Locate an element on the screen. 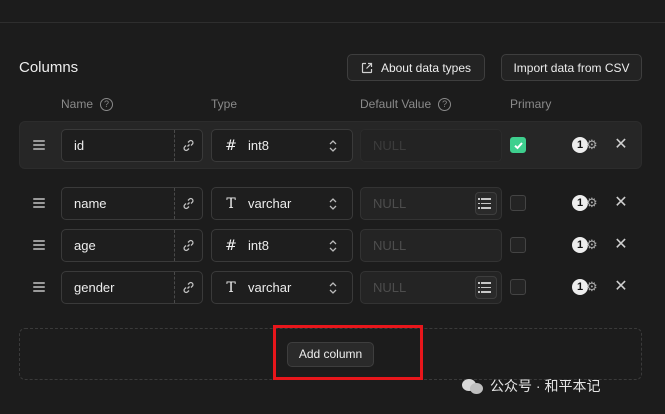  highlight-annotation-box is located at coordinates (348, 352).